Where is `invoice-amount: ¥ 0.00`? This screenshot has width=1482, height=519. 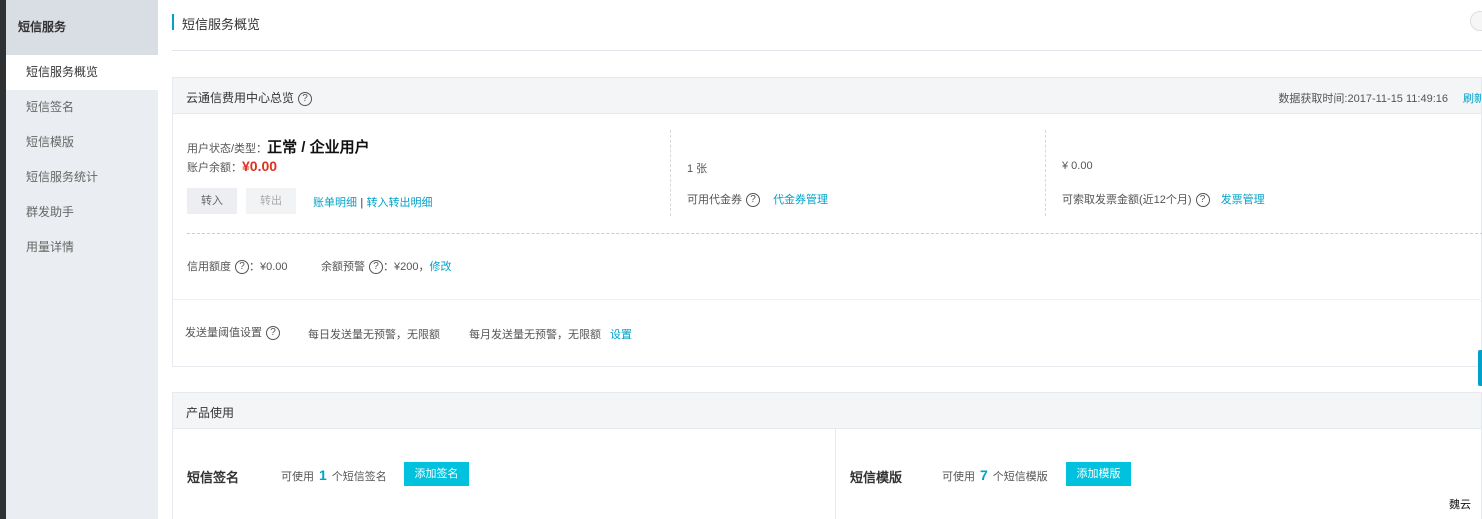
invoice-amount: ¥ 0.00 is located at coordinates (1077, 166).